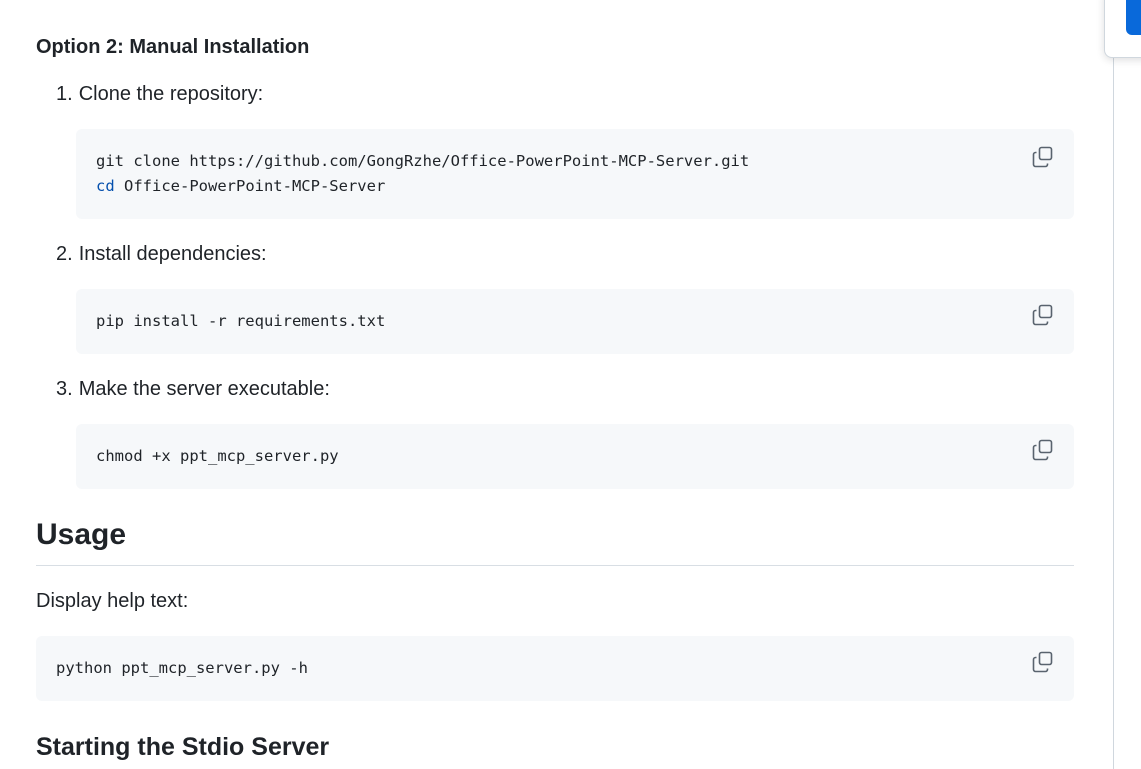 The width and height of the screenshot is (1141, 769). I want to click on code-block-help: python ppt_mcp_server.py -h, so click(555, 668).